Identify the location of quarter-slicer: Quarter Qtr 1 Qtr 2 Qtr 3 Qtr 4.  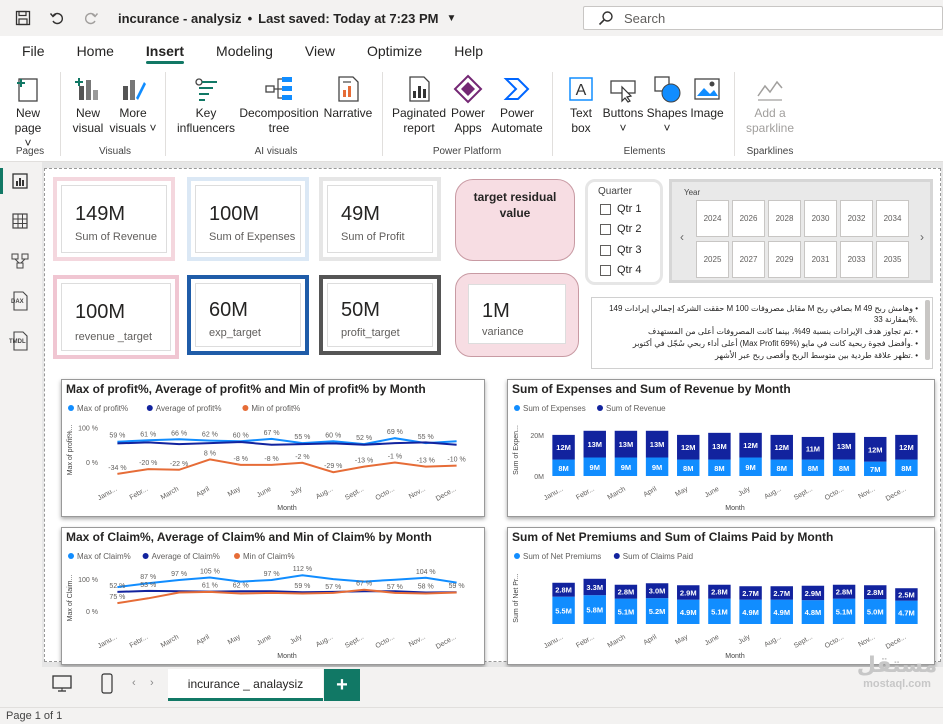
(624, 232).